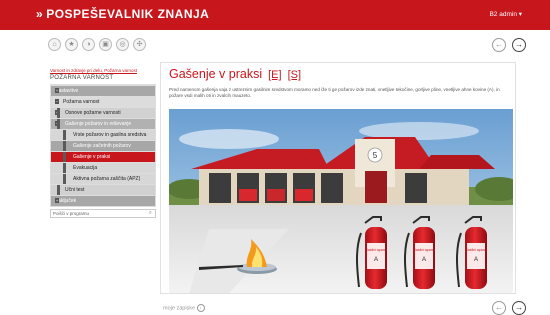  I want to click on page-title: Gašenje v praksi [E] [S], so click(235, 74).